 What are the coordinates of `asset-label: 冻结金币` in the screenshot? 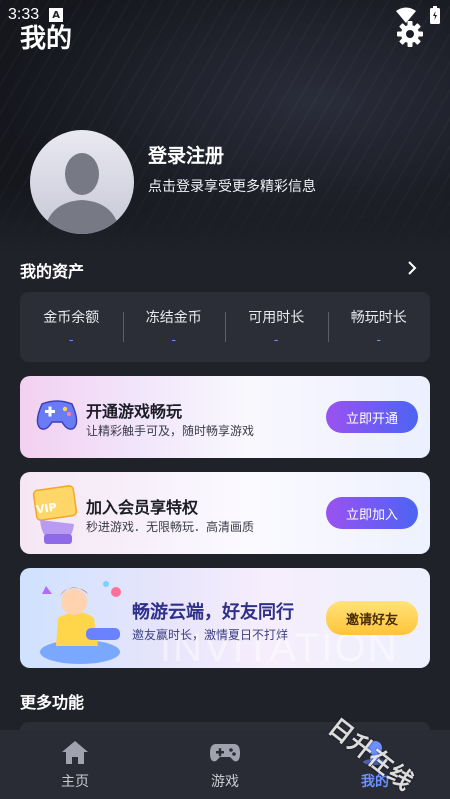 It's located at (173, 317).